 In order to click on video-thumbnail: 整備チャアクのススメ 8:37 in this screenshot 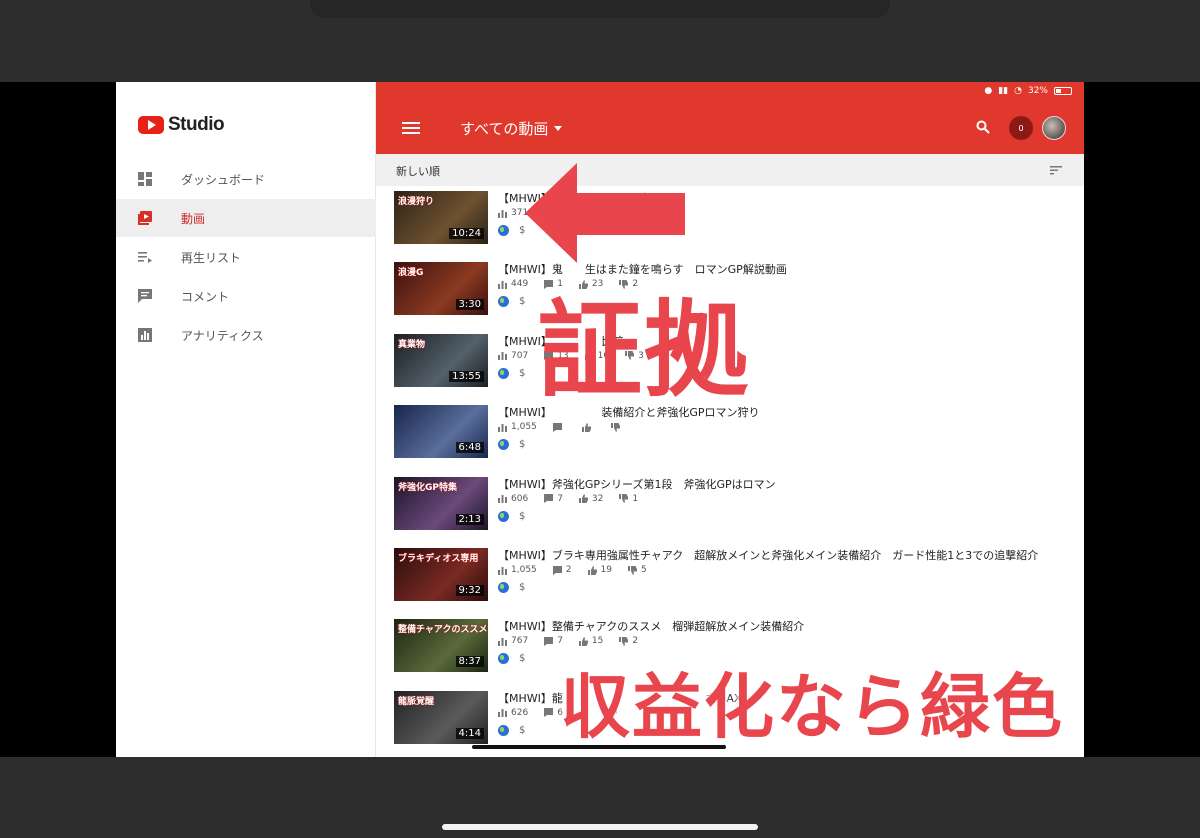, I will do `click(441, 646)`.